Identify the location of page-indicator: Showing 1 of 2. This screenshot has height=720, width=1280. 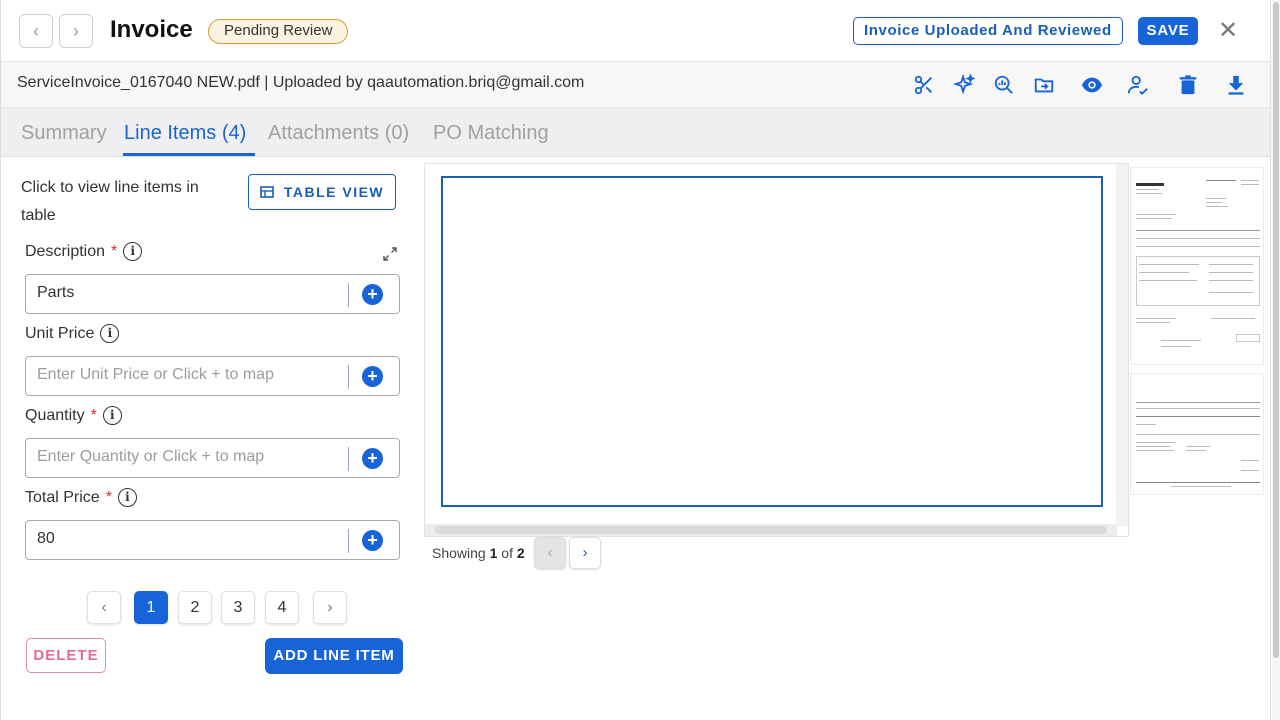
(478, 553).